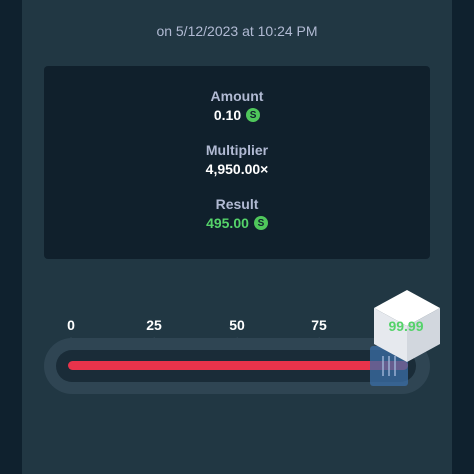 Image resolution: width=474 pixels, height=474 pixels. I want to click on multiplier-stat: Multiplier 4,950.00×, so click(237, 160).